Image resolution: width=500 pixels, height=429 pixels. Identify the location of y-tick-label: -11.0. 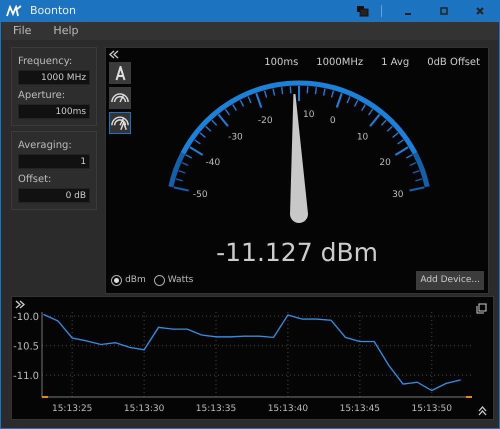
(26, 376).